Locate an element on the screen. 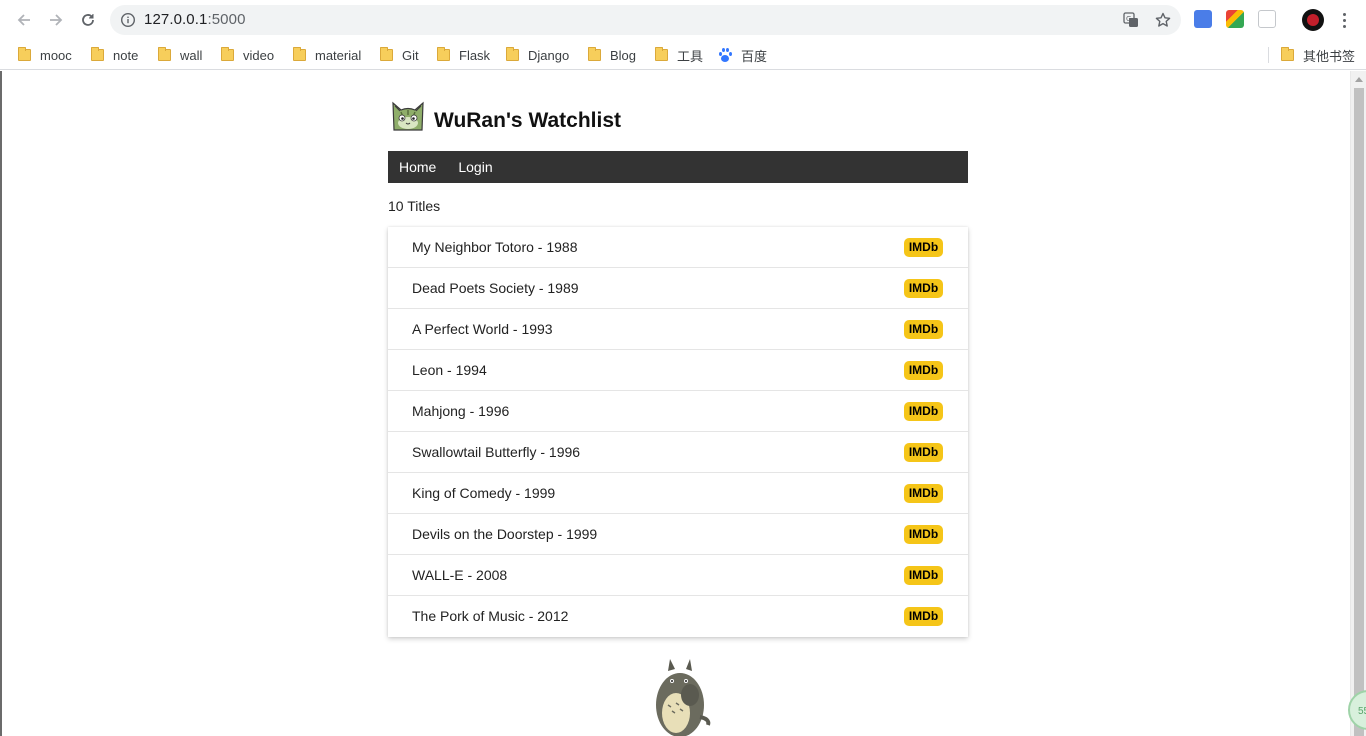 This screenshot has width=1366, height=736. bookmark-note: note is located at coordinates (114, 55).